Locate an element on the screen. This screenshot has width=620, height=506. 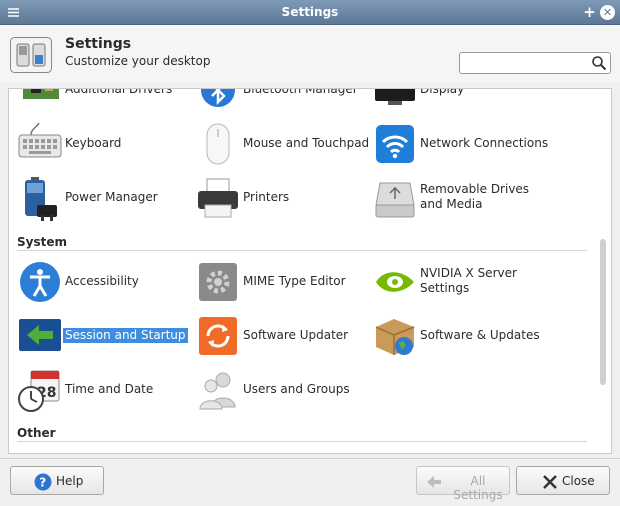
item-users-groups: Users and Groups is located at coordinates (280, 391).